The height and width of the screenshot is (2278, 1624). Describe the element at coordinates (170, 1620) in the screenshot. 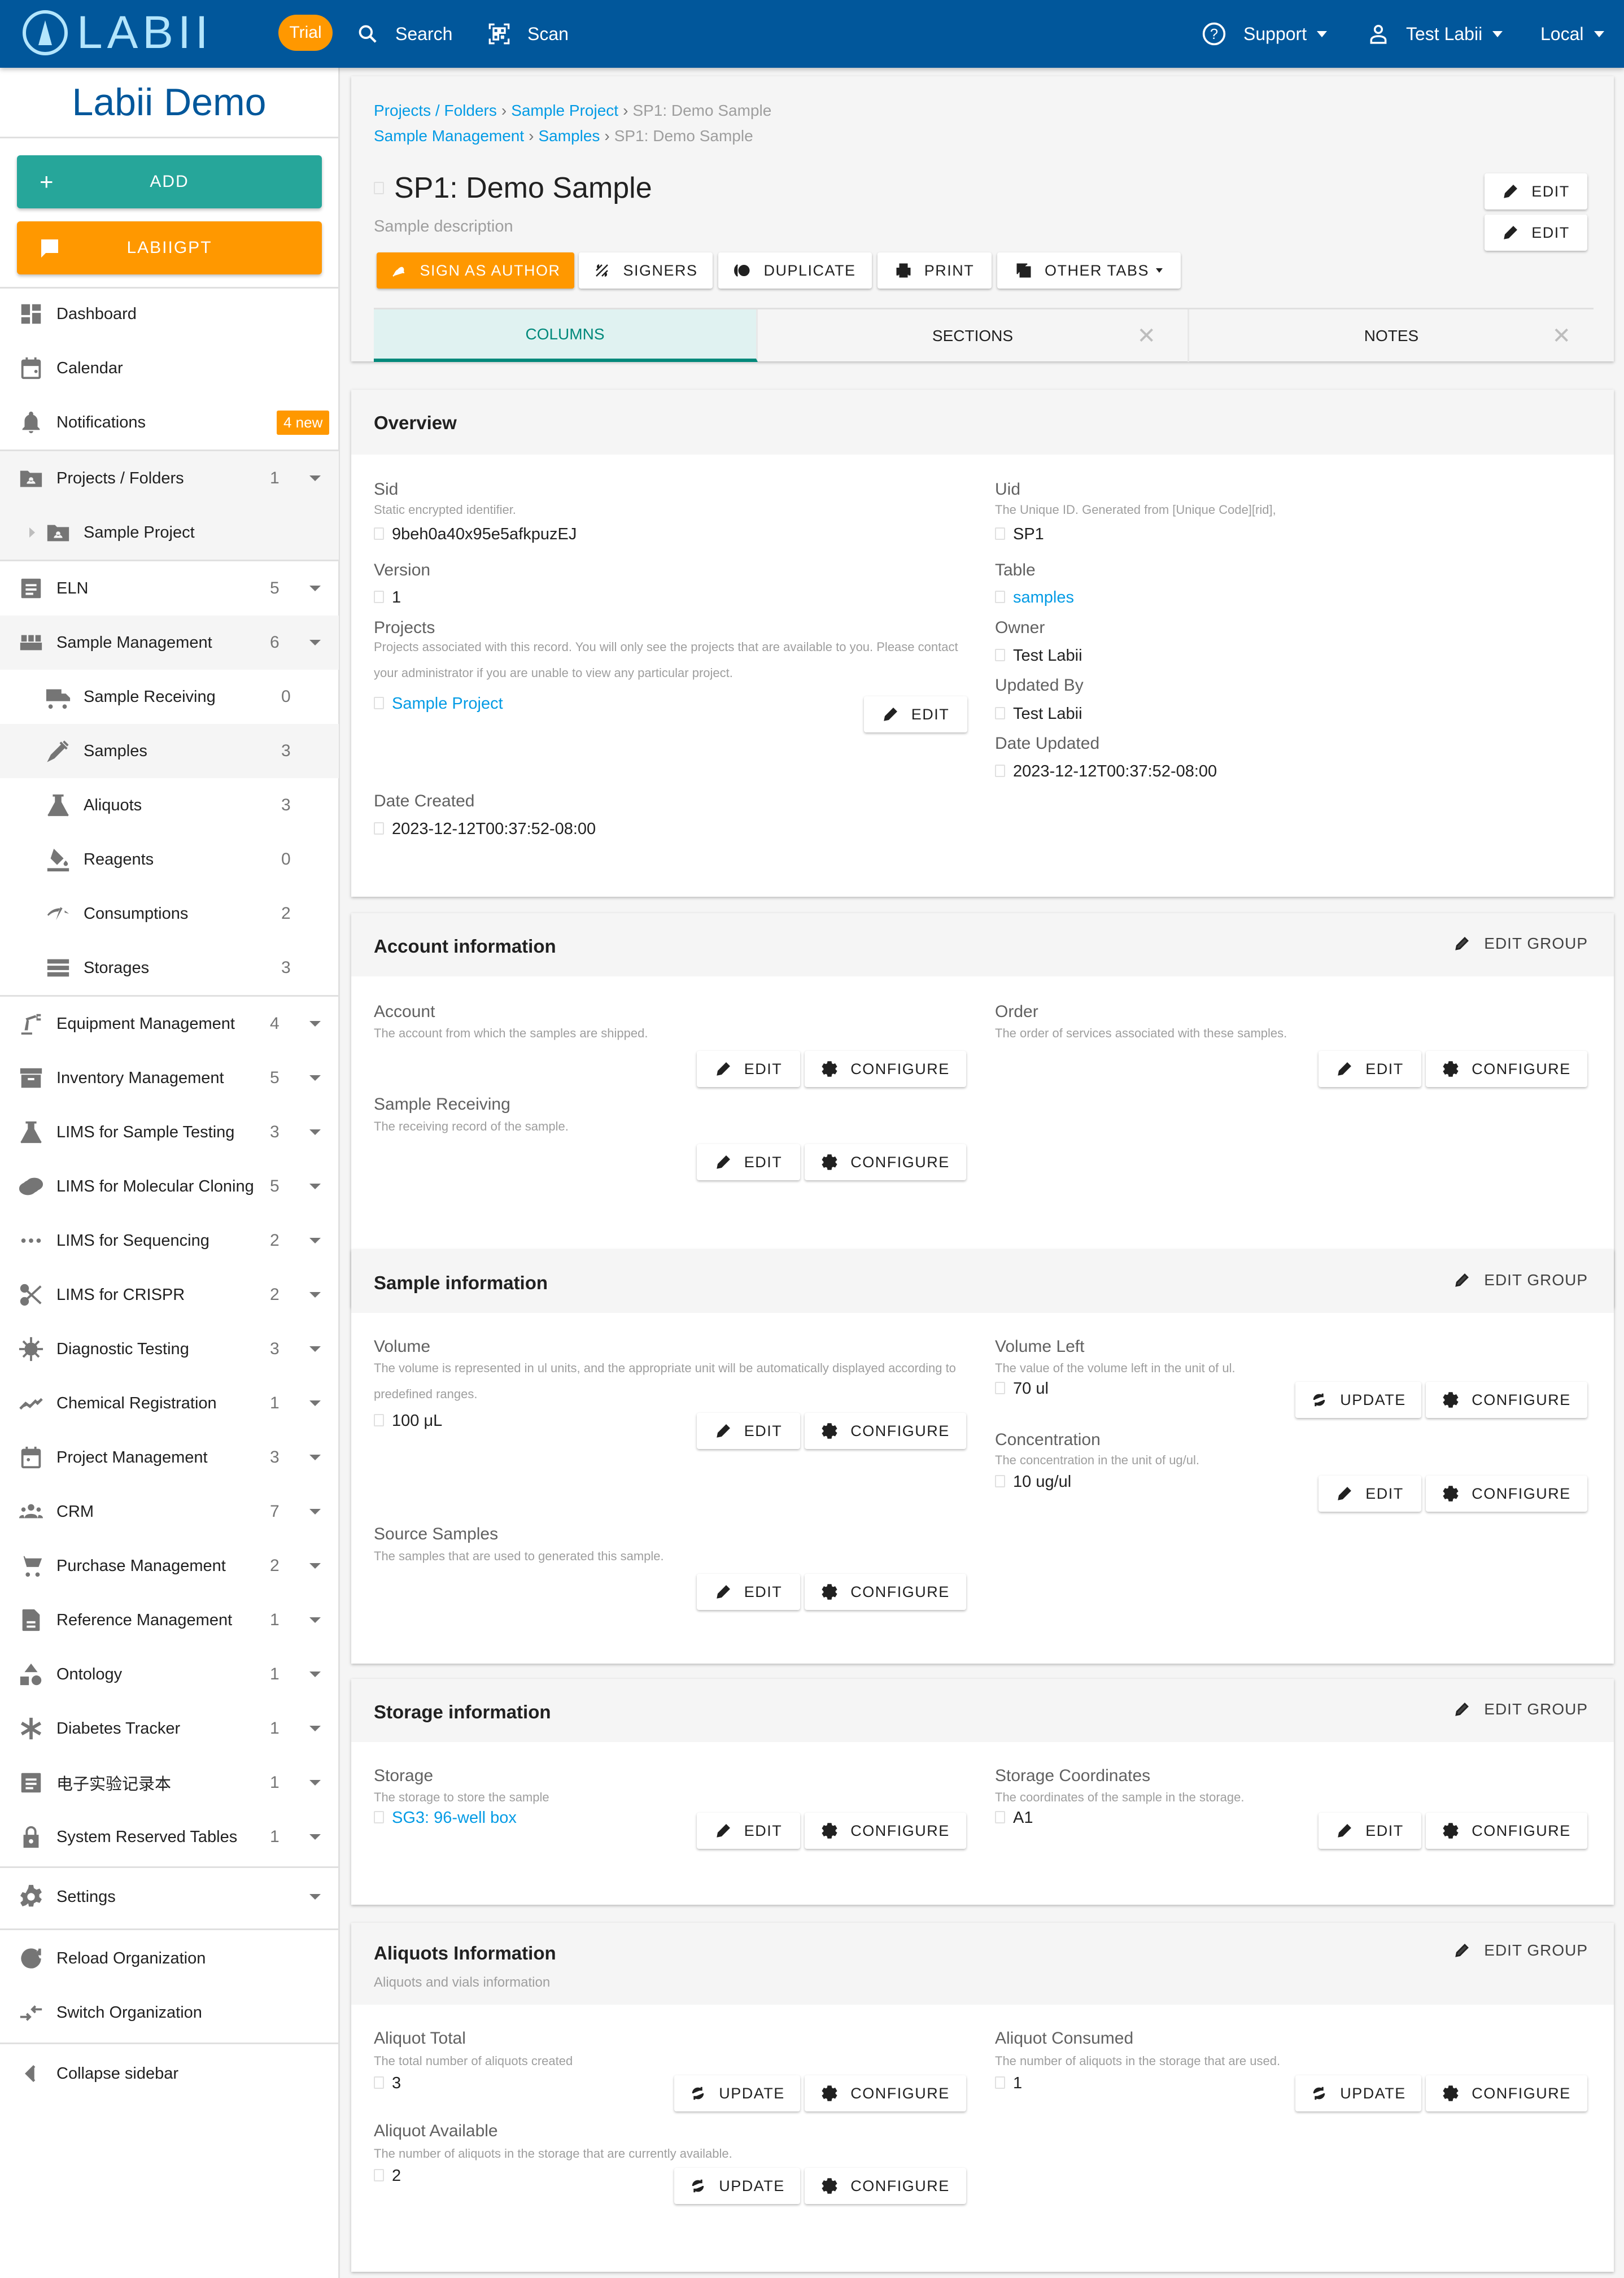

I see `sidebar-item-reference-management: Reference Management 1` at that location.